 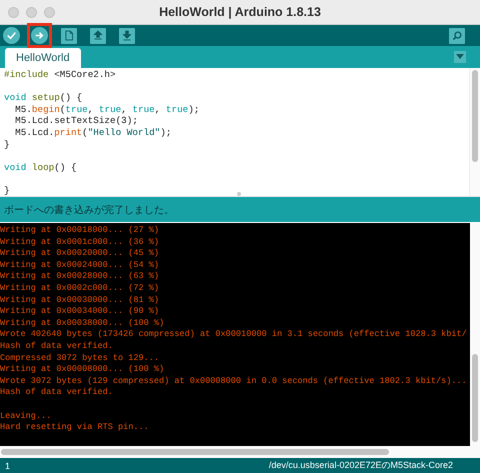 I want to click on minimize-window-icon, so click(x=31, y=12).